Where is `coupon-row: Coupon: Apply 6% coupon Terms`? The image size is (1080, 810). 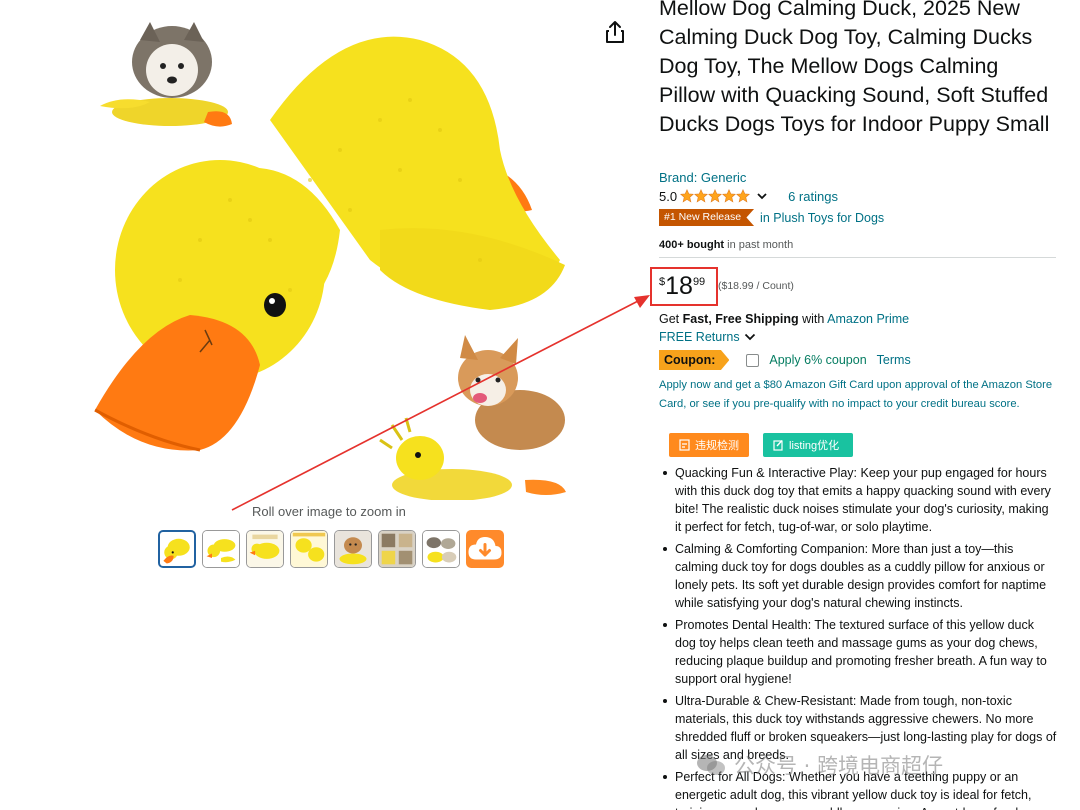 coupon-row: Coupon: Apply 6% coupon Terms is located at coordinates (785, 360).